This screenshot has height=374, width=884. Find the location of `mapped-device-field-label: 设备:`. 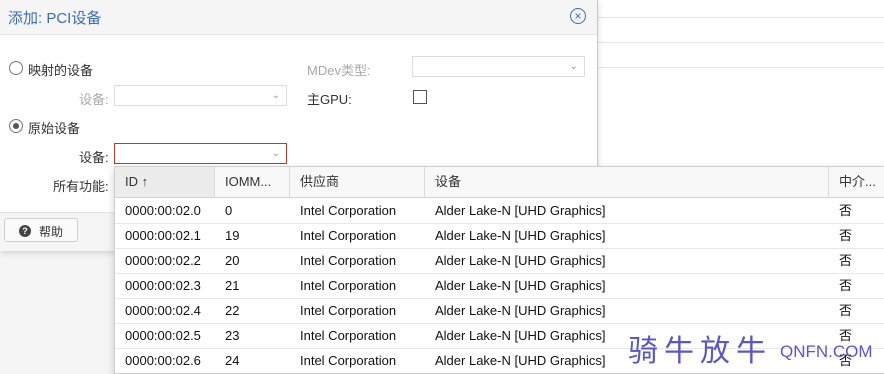

mapped-device-field-label: 设备: is located at coordinates (94, 99).